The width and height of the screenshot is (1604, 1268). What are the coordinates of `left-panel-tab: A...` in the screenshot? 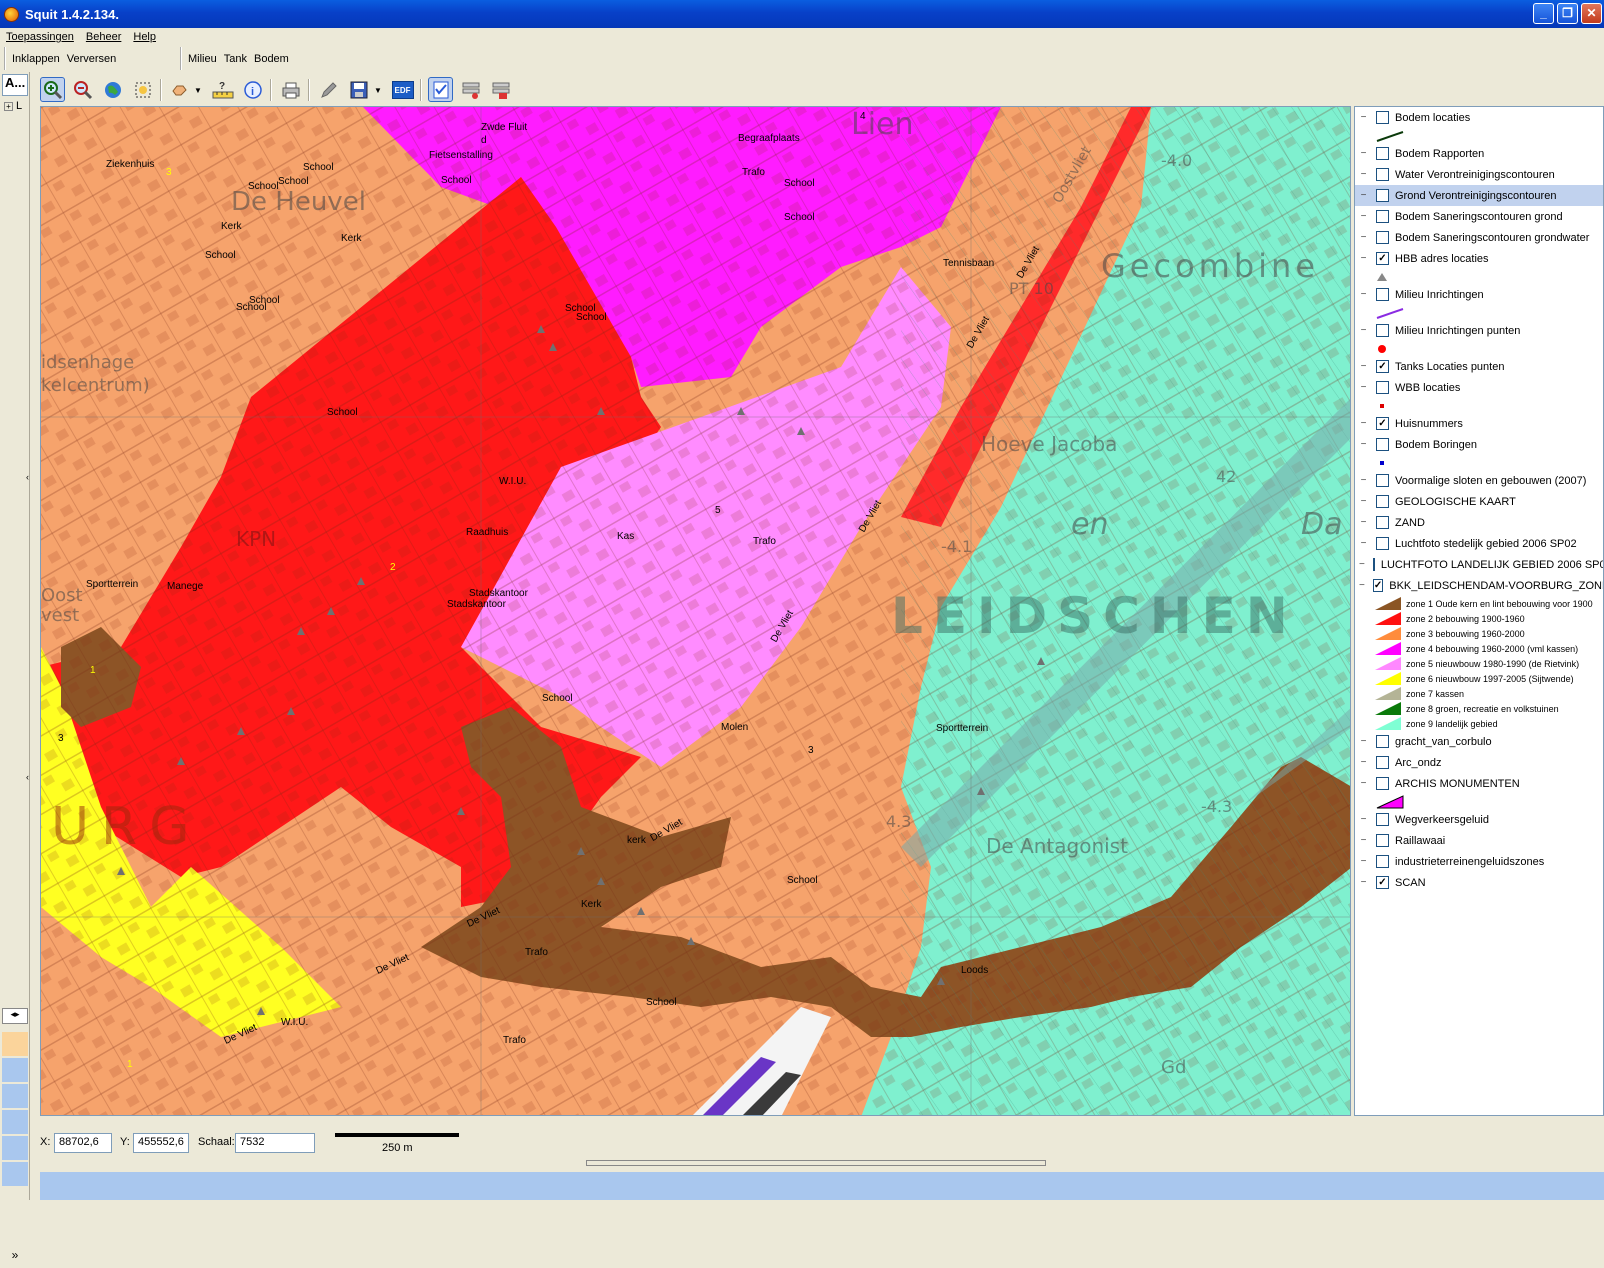 It's located at (15, 85).